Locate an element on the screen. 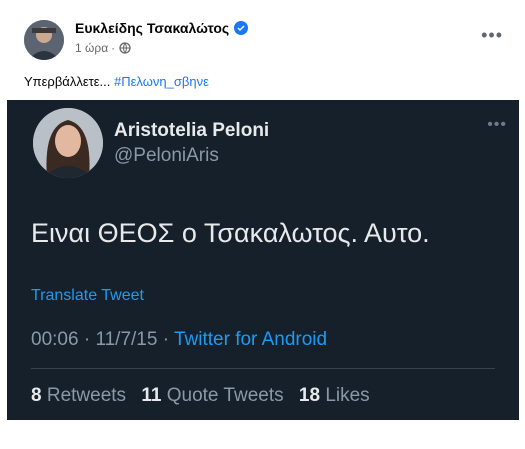 The height and width of the screenshot is (449, 525). tweet-stats: 8 Retweets 11 Quote Tweets 18 Likes is located at coordinates (205, 396).